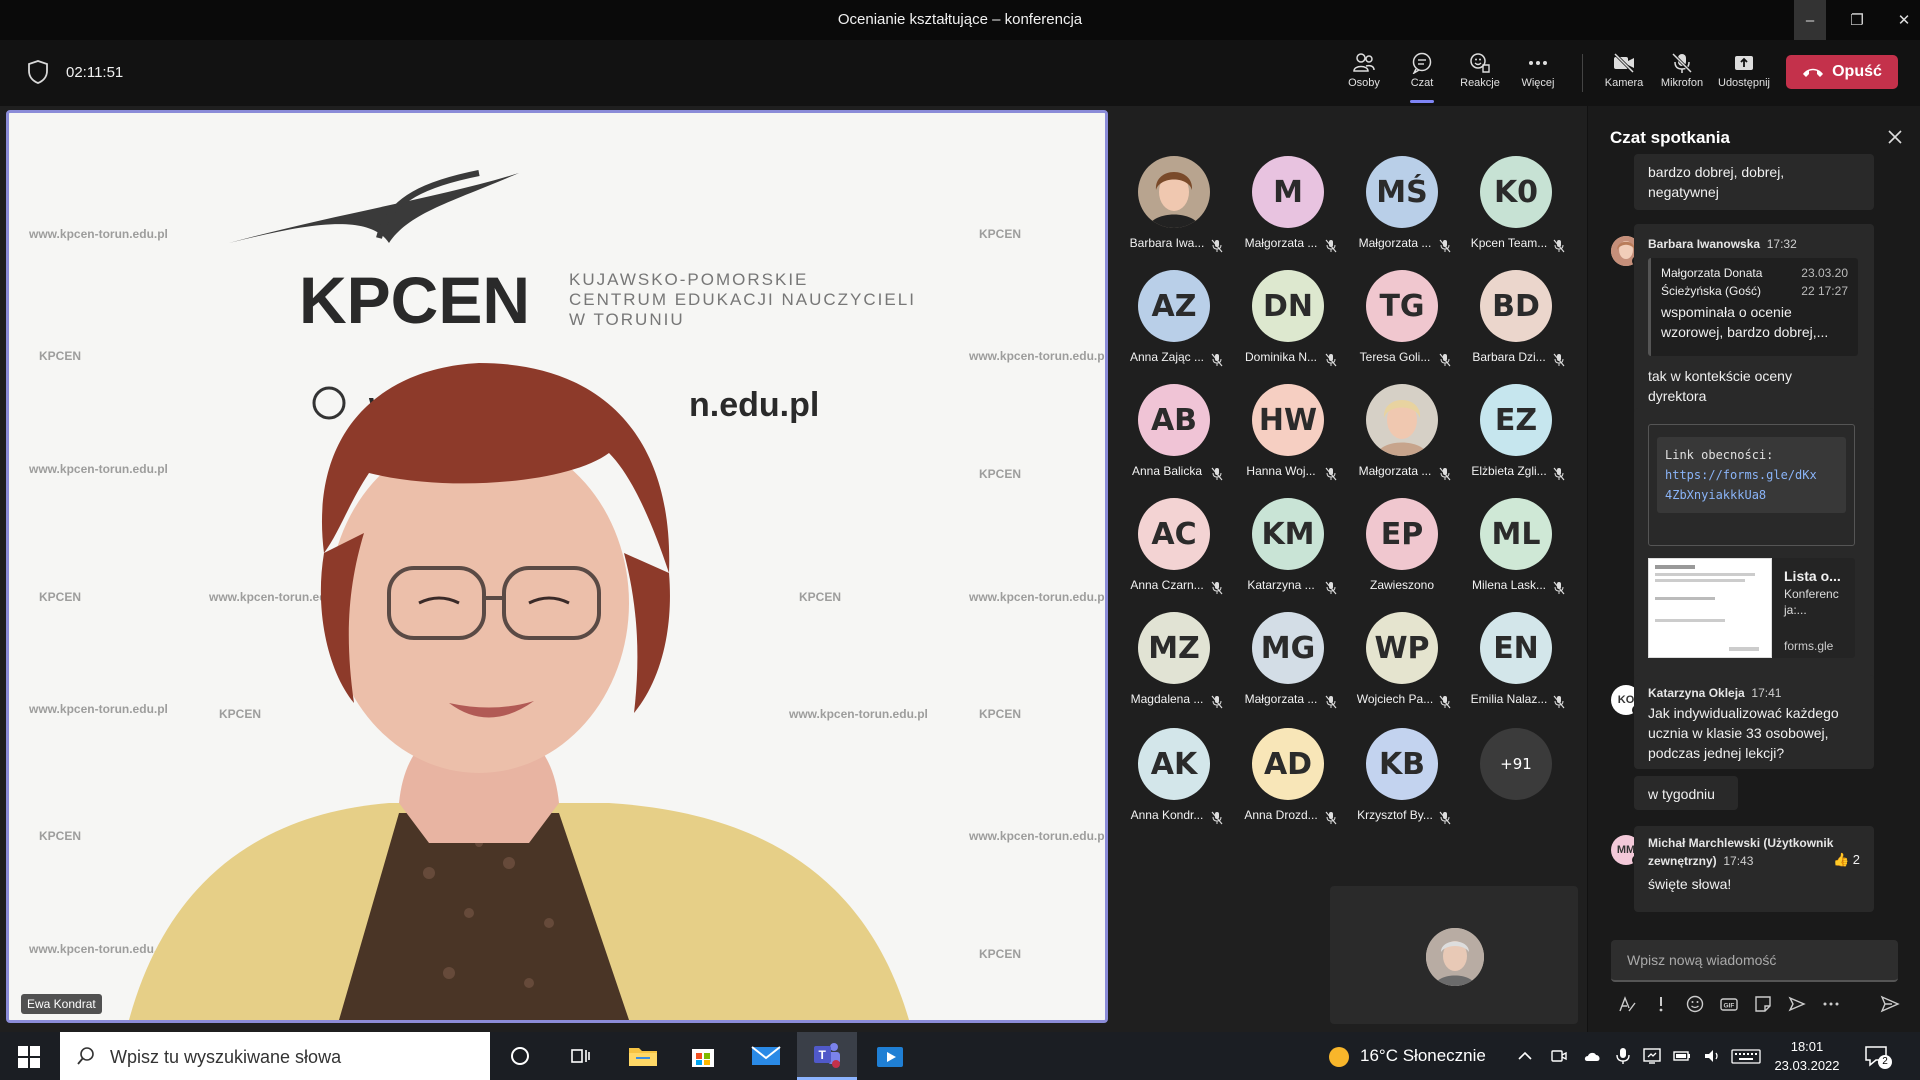 This screenshot has width=1920, height=1080. What do you see at coordinates (1423, 1056) in the screenshot?
I see `weather-widget: 16°C Słonecznie` at bounding box center [1423, 1056].